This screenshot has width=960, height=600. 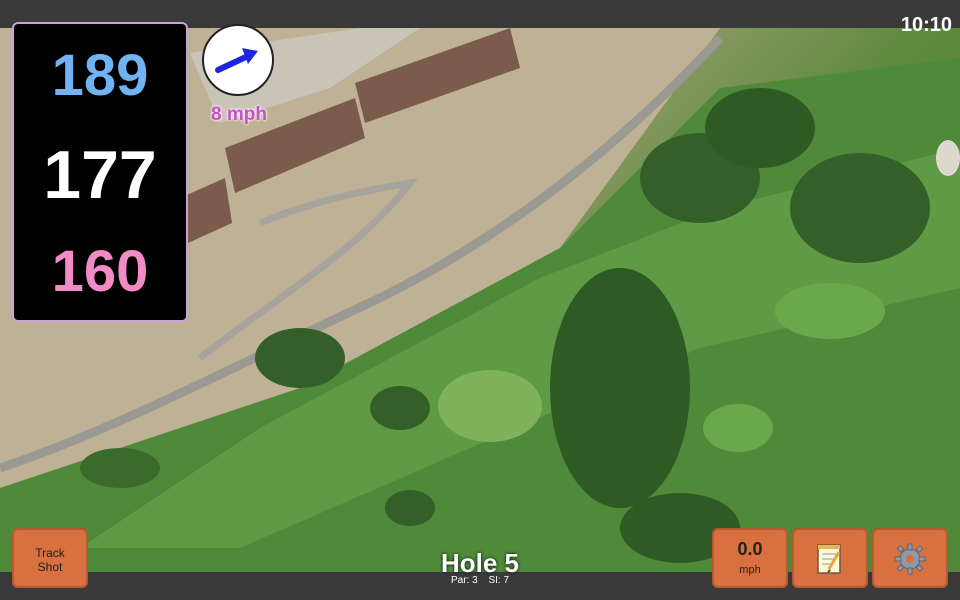 I want to click on hole-info: Par: 3 SI: 7, so click(x=480, y=580).